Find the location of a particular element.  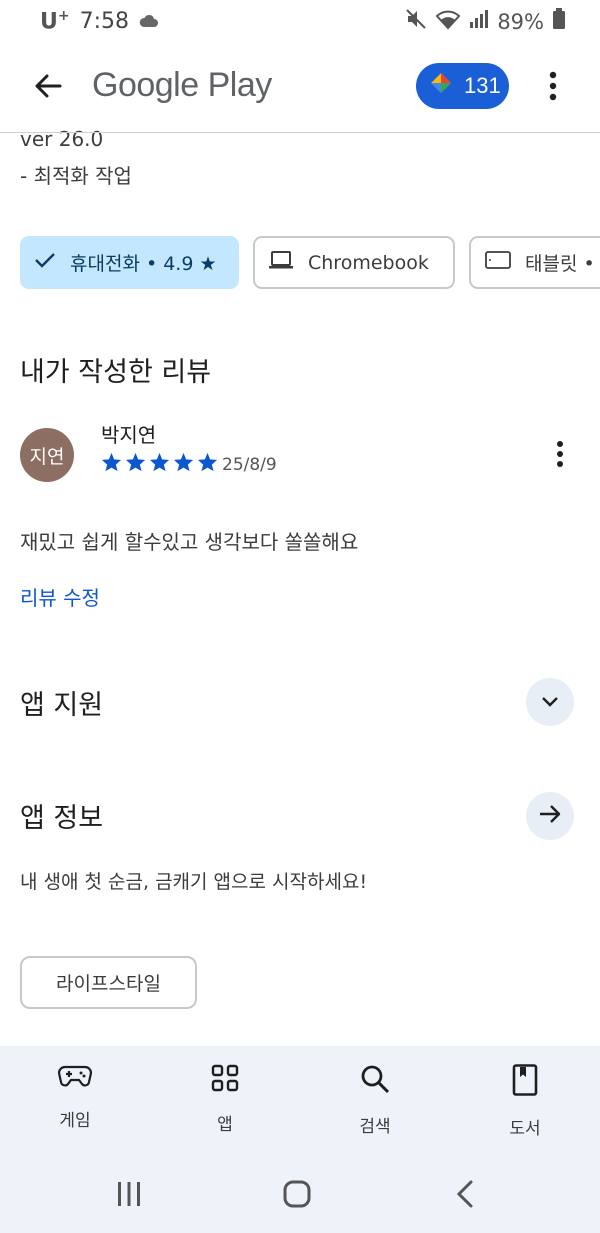

back-chevron-icon is located at coordinates (465, 1196).